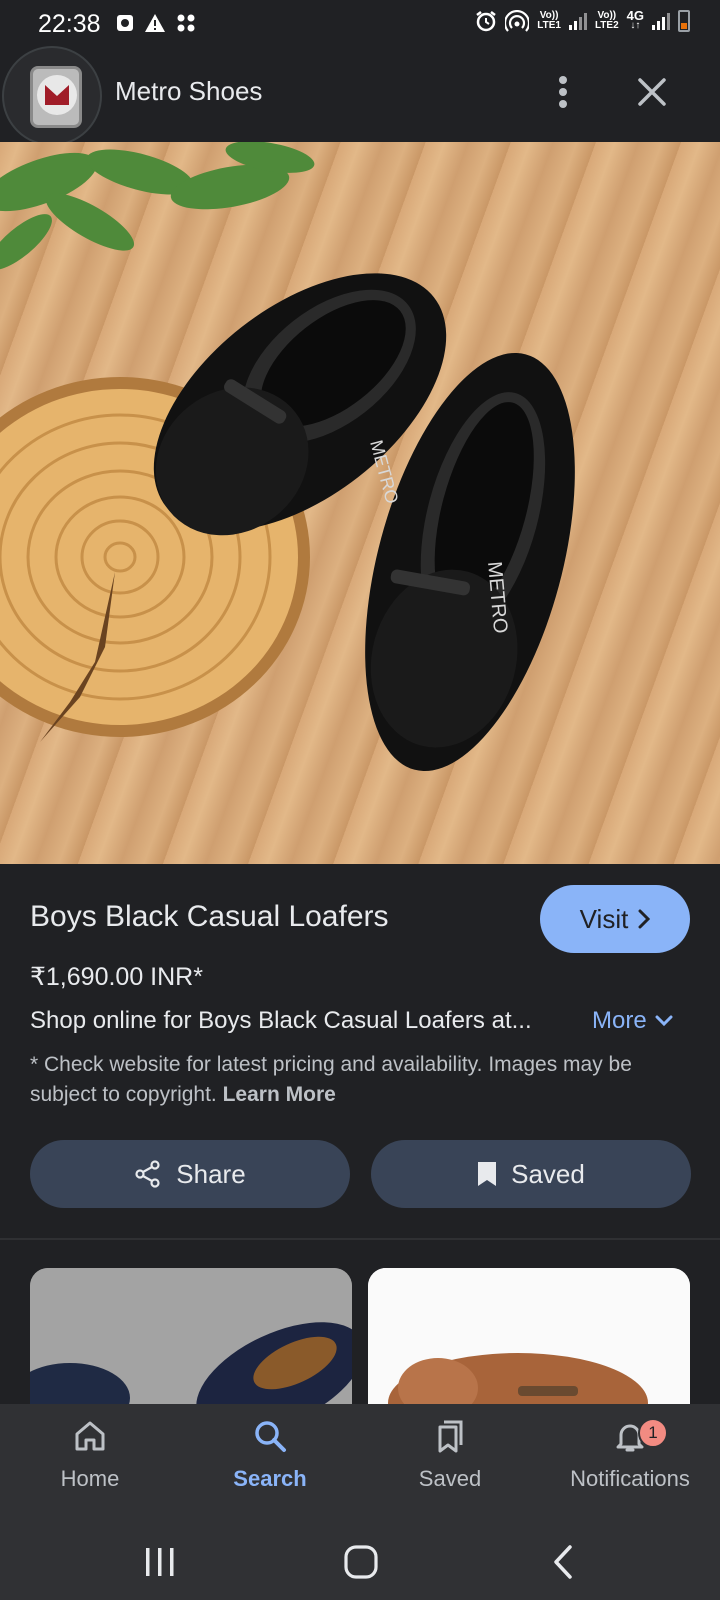 Image resolution: width=720 pixels, height=1600 pixels. I want to click on signal-2-icon, so click(661, 21).